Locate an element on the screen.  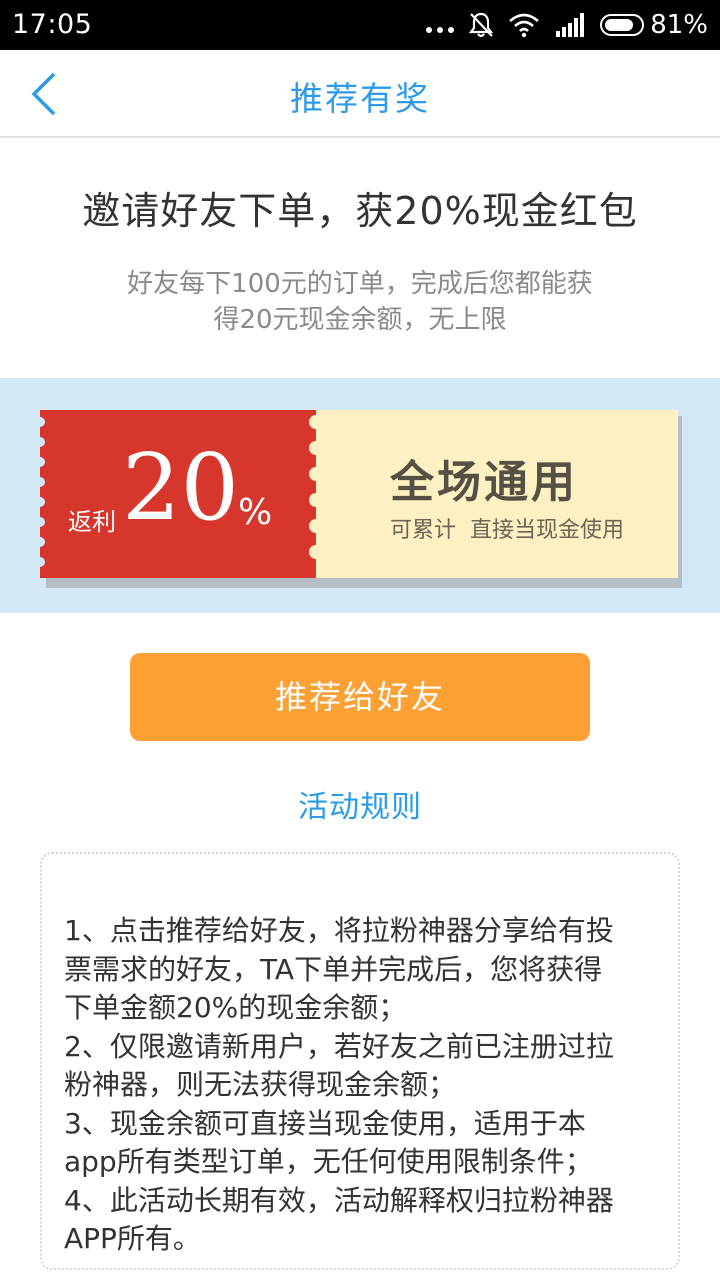
wifi-icon is located at coordinates (524, 25).